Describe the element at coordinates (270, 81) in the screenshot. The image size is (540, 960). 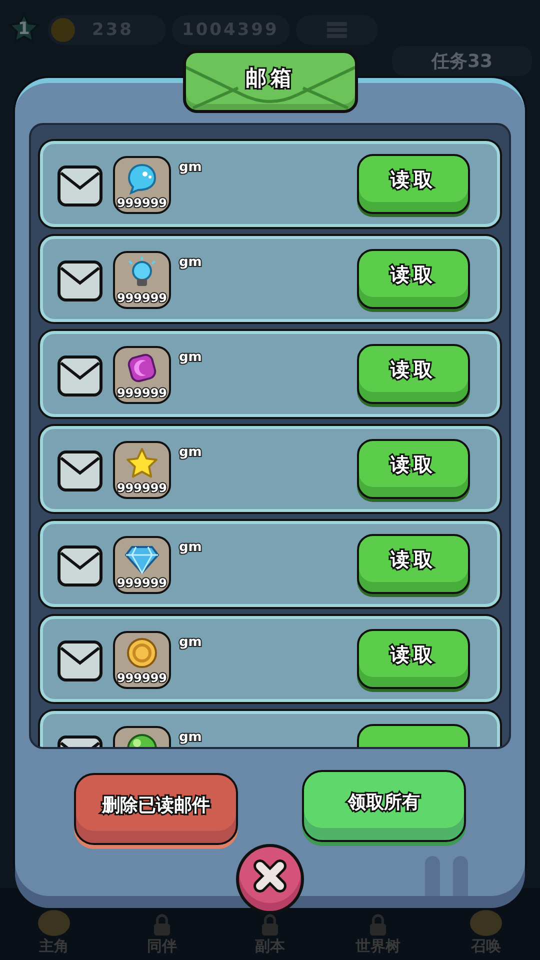
I see `title-banner: 邮箱` at that location.